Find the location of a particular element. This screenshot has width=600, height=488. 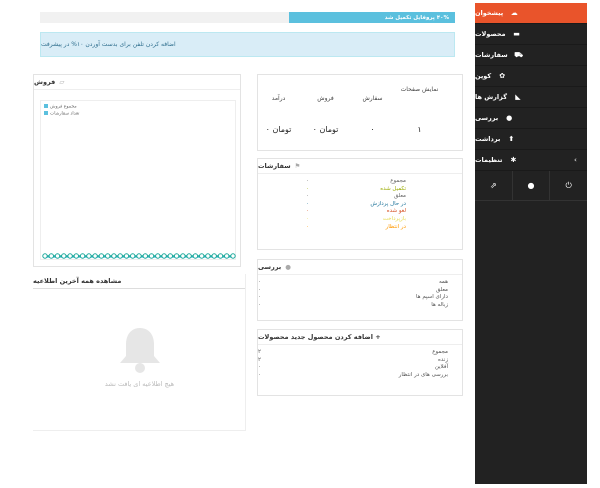

power-icon: ⏻ is located at coordinates (568, 185).